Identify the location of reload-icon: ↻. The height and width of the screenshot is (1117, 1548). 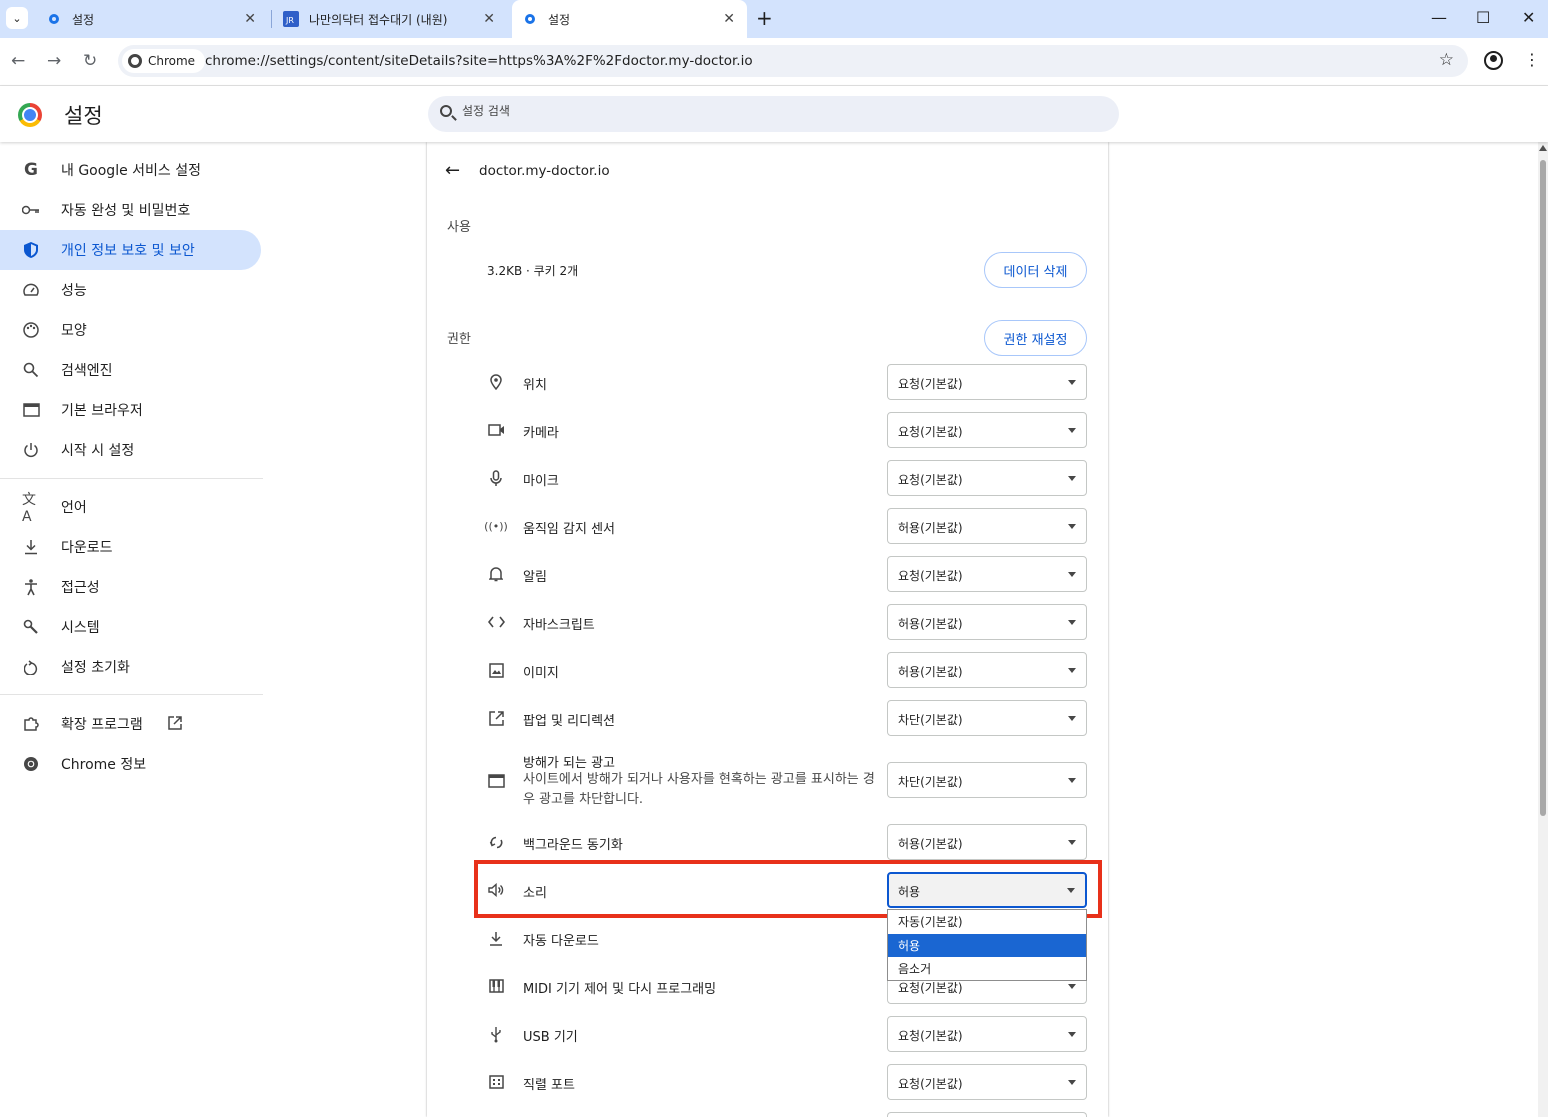
(90, 61).